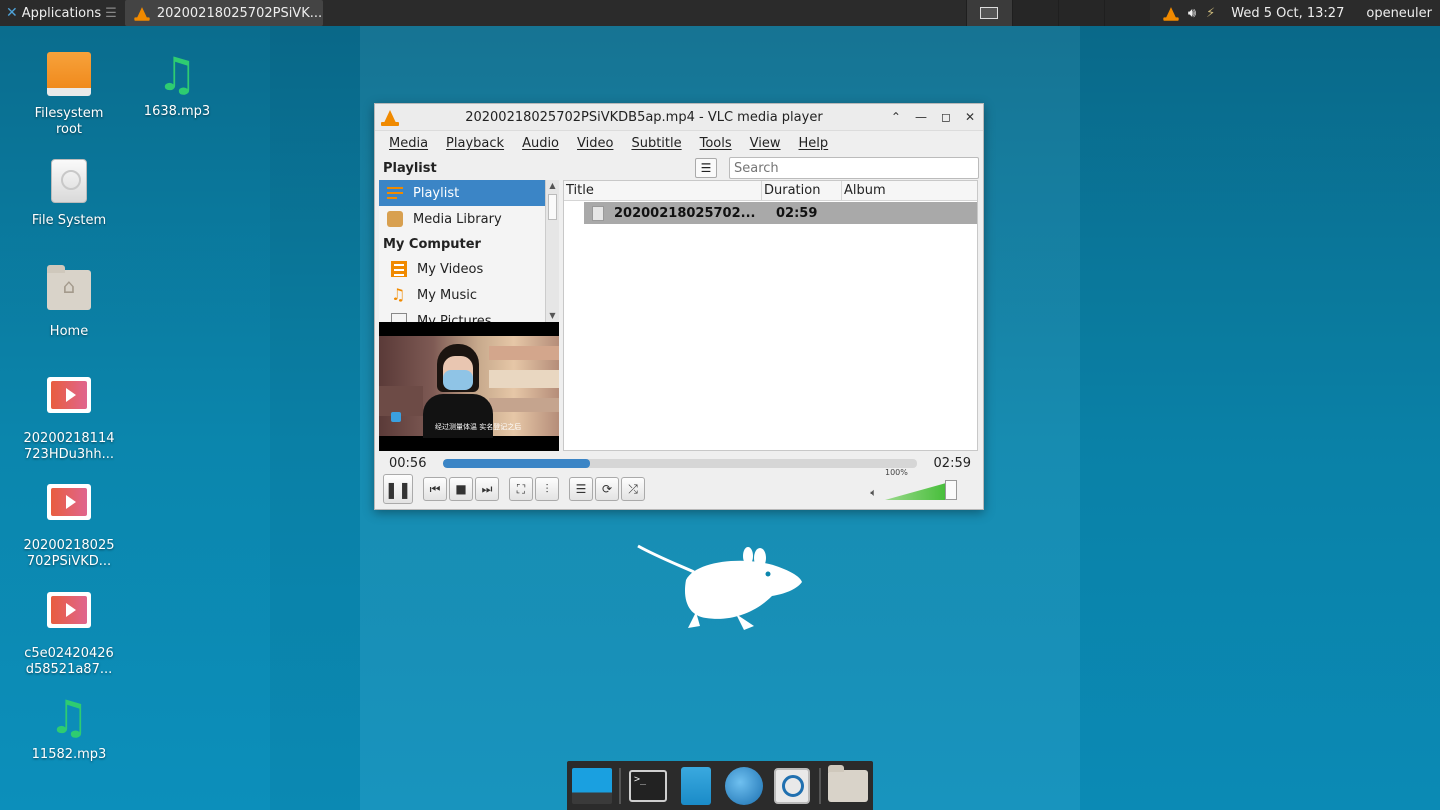  Describe the element at coordinates (69, 181) in the screenshot. I see `disk-icon` at that location.